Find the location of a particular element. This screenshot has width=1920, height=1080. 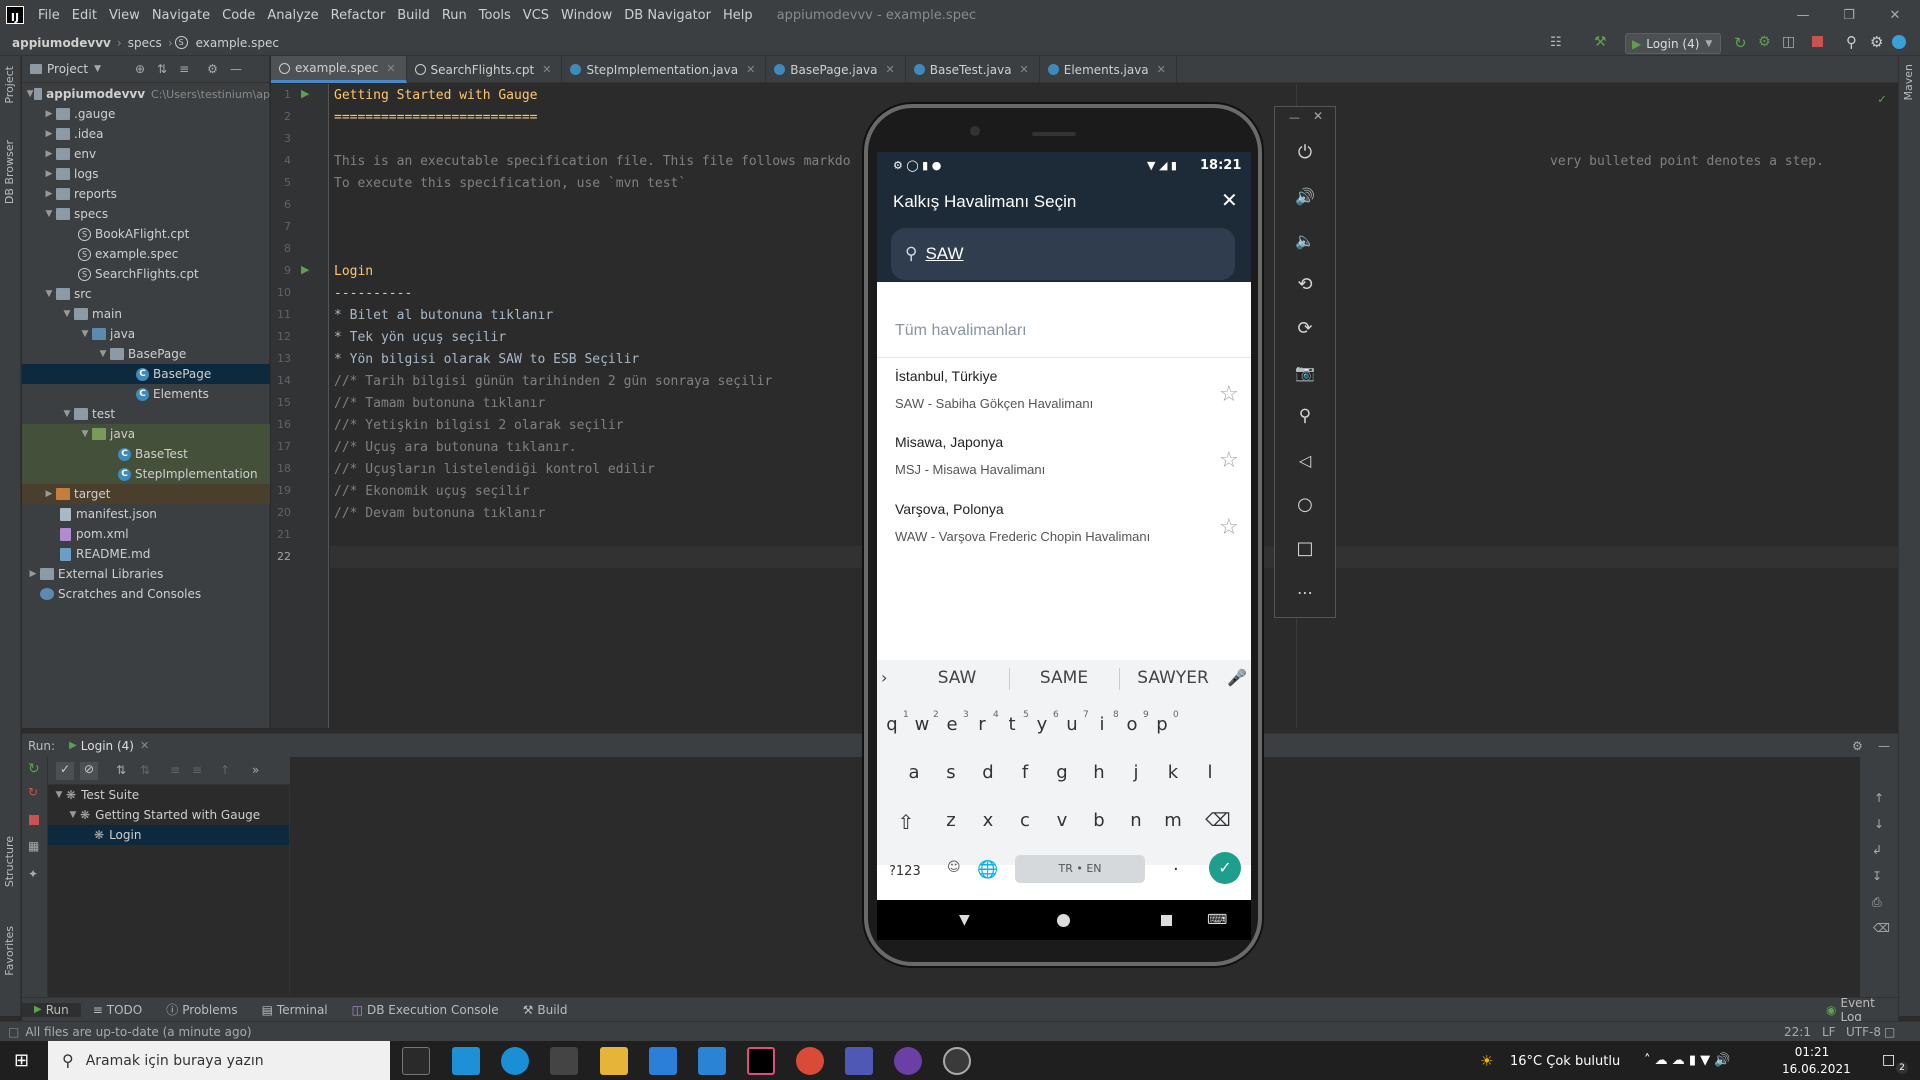

calendar-icon is located at coordinates (663, 1061).